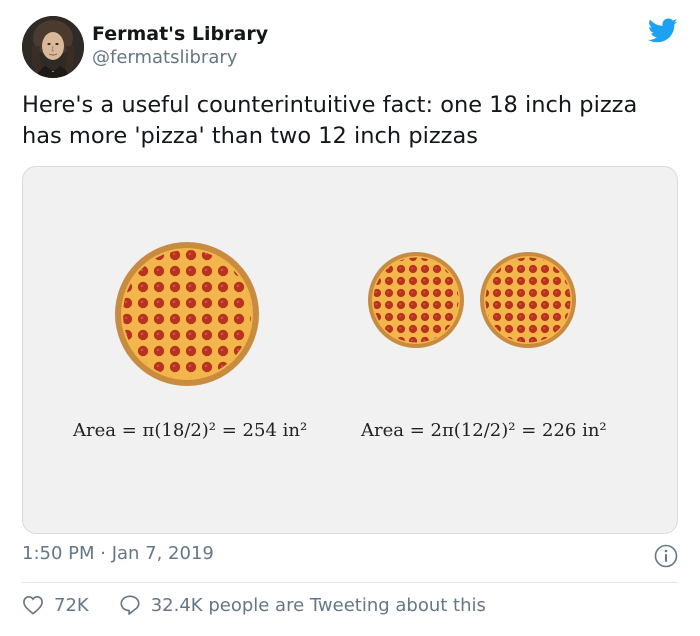 This screenshot has width=700, height=636. I want to click on tweeting-about-link: 32.4K people are Tweeting about this, so click(302, 605).